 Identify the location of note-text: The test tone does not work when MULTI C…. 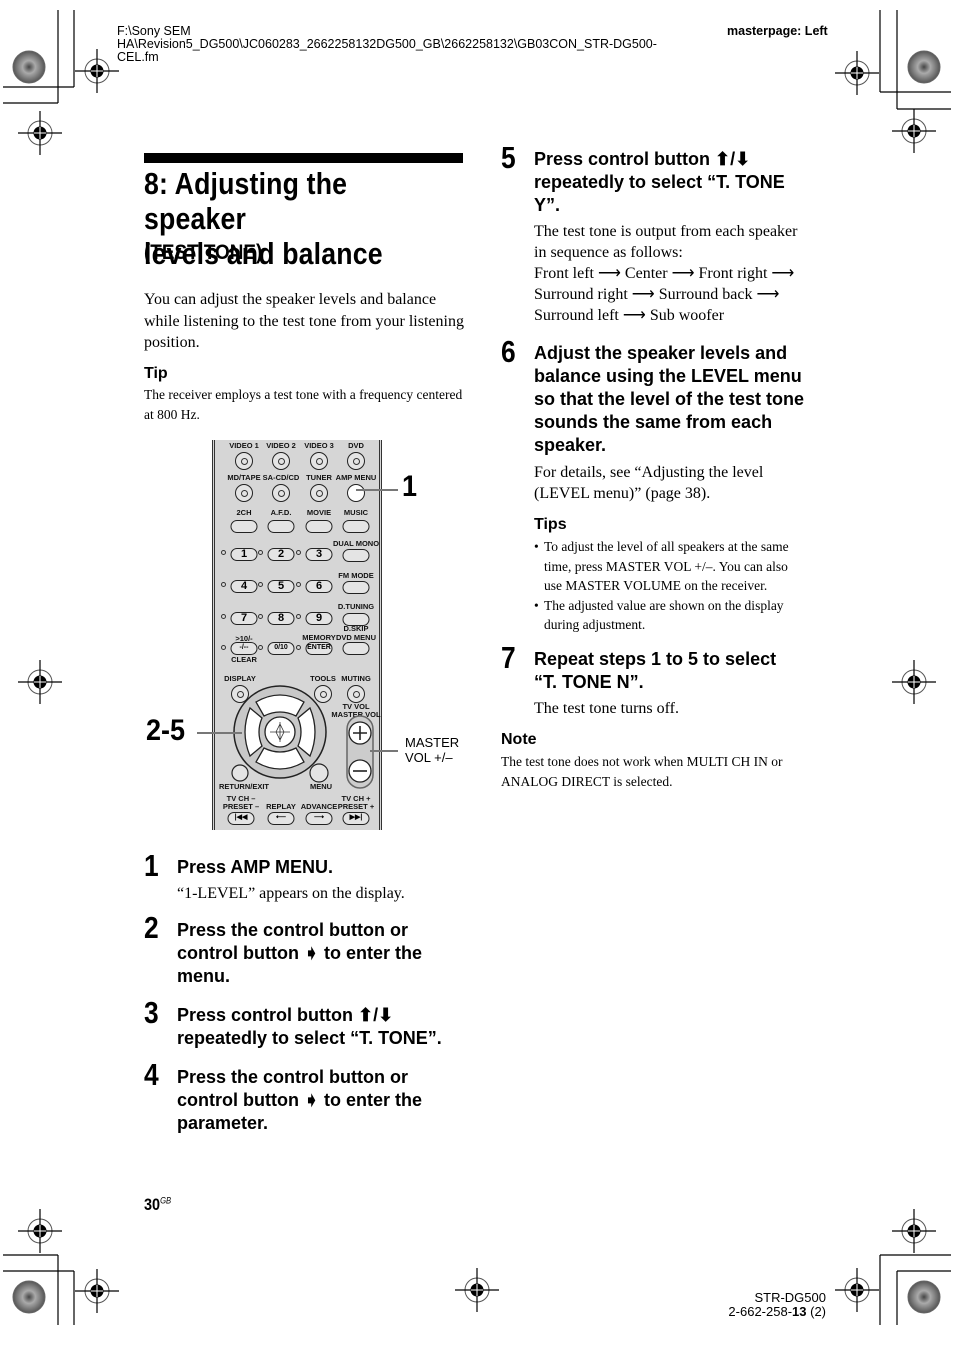
(641, 771).